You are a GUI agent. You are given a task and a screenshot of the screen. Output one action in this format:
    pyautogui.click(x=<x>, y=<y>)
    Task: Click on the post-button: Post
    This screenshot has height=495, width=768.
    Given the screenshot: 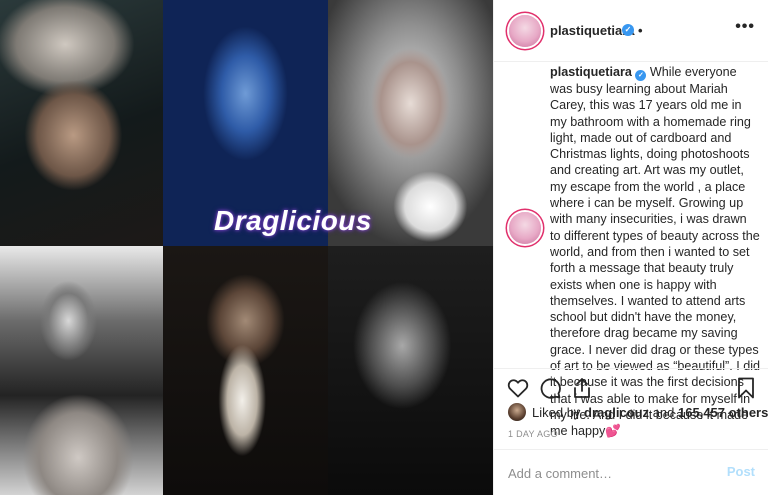 What is the action you would take?
    pyautogui.click(x=741, y=471)
    